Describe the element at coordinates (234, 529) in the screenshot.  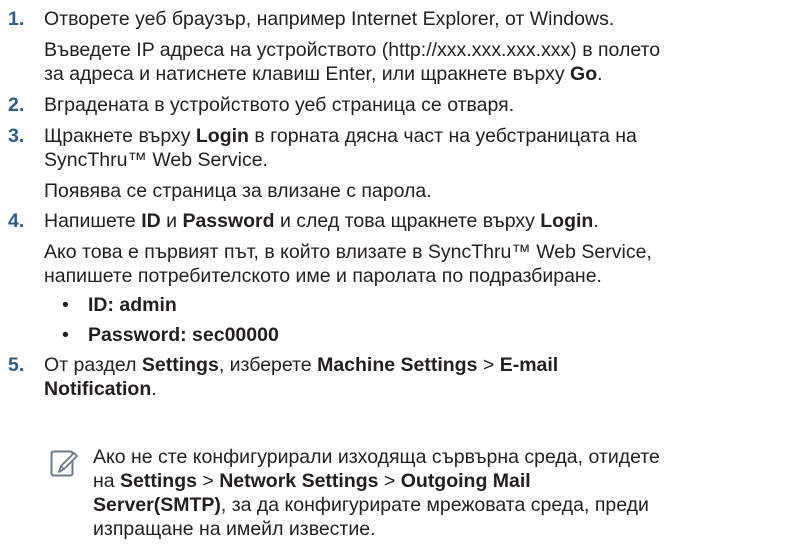
I see `note-line-4: изпращане на имейл известие.` at that location.